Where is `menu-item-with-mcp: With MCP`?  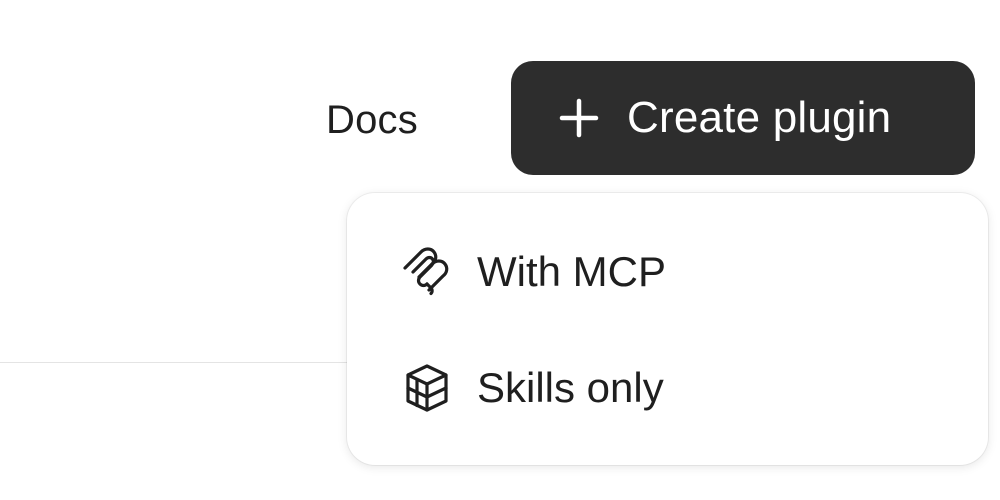 menu-item-with-mcp: With MCP is located at coordinates (667, 272).